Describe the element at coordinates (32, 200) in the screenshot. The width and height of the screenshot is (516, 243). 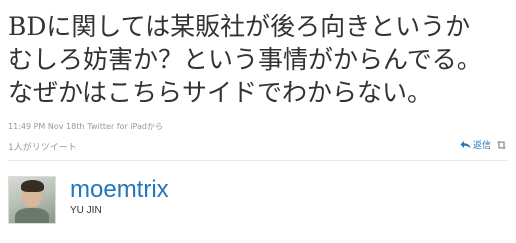
I see `avatar` at that location.